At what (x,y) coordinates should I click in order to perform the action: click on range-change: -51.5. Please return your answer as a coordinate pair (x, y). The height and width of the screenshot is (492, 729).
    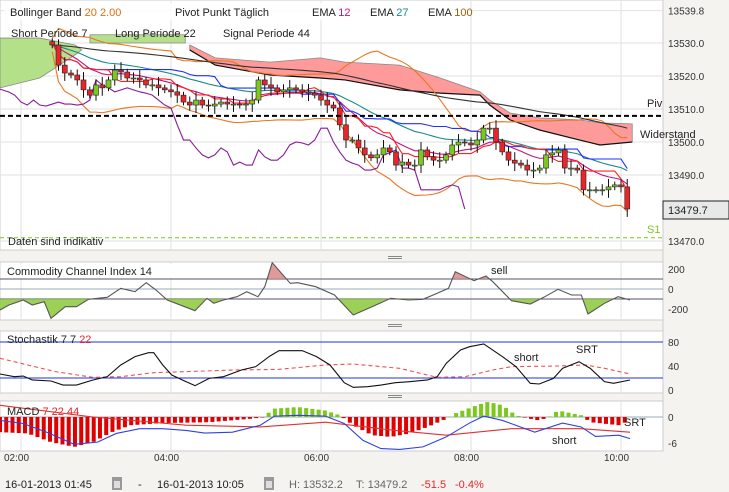
    Looking at the image, I should click on (433, 485).